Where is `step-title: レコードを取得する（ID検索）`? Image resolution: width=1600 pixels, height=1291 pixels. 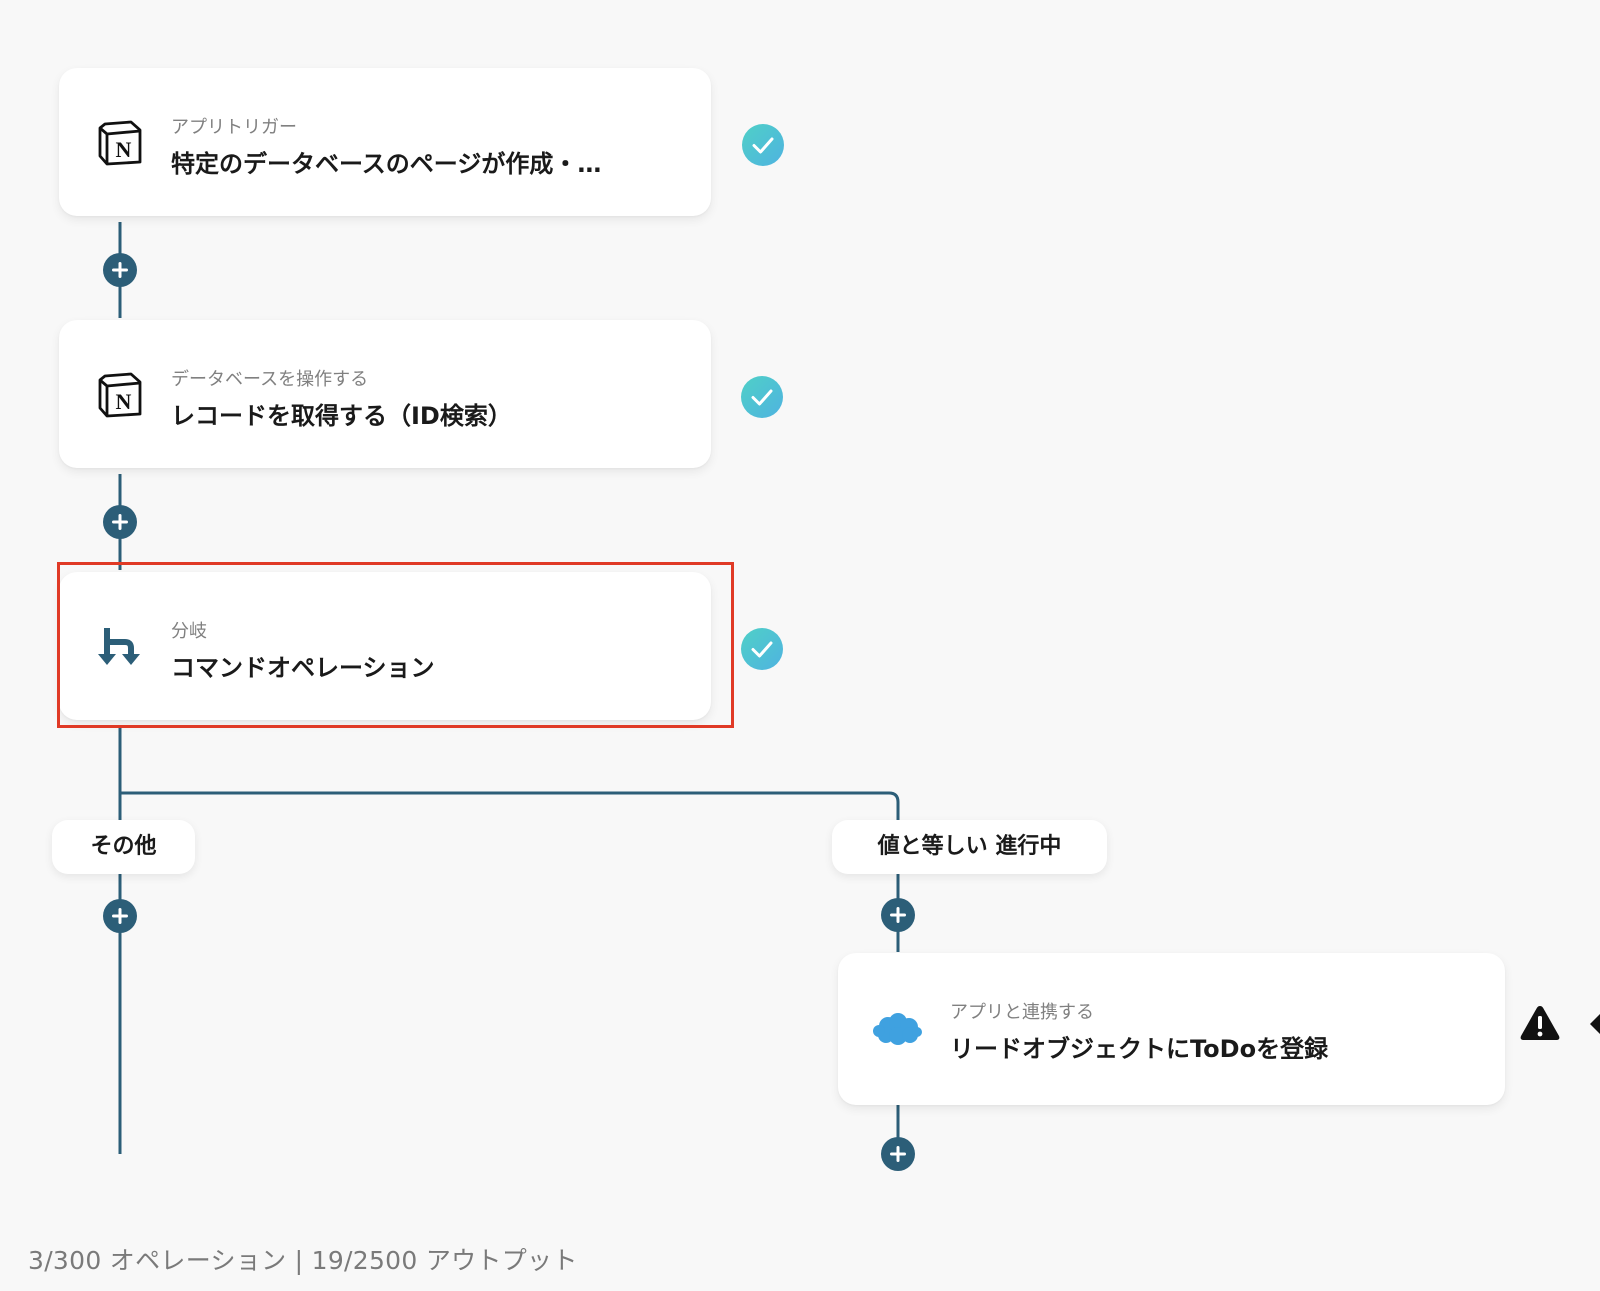
step-title: レコードを取得する（ID検索） is located at coordinates (341, 416).